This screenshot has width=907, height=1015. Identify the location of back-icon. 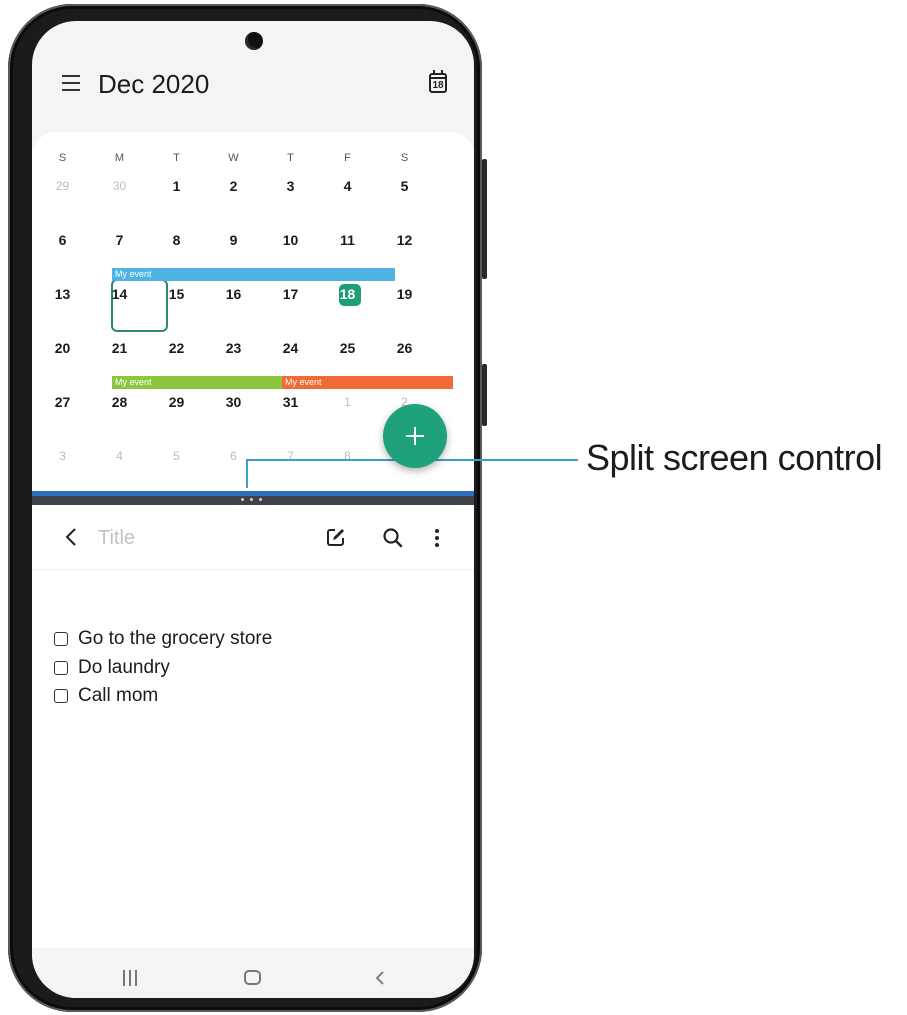
(380, 978).